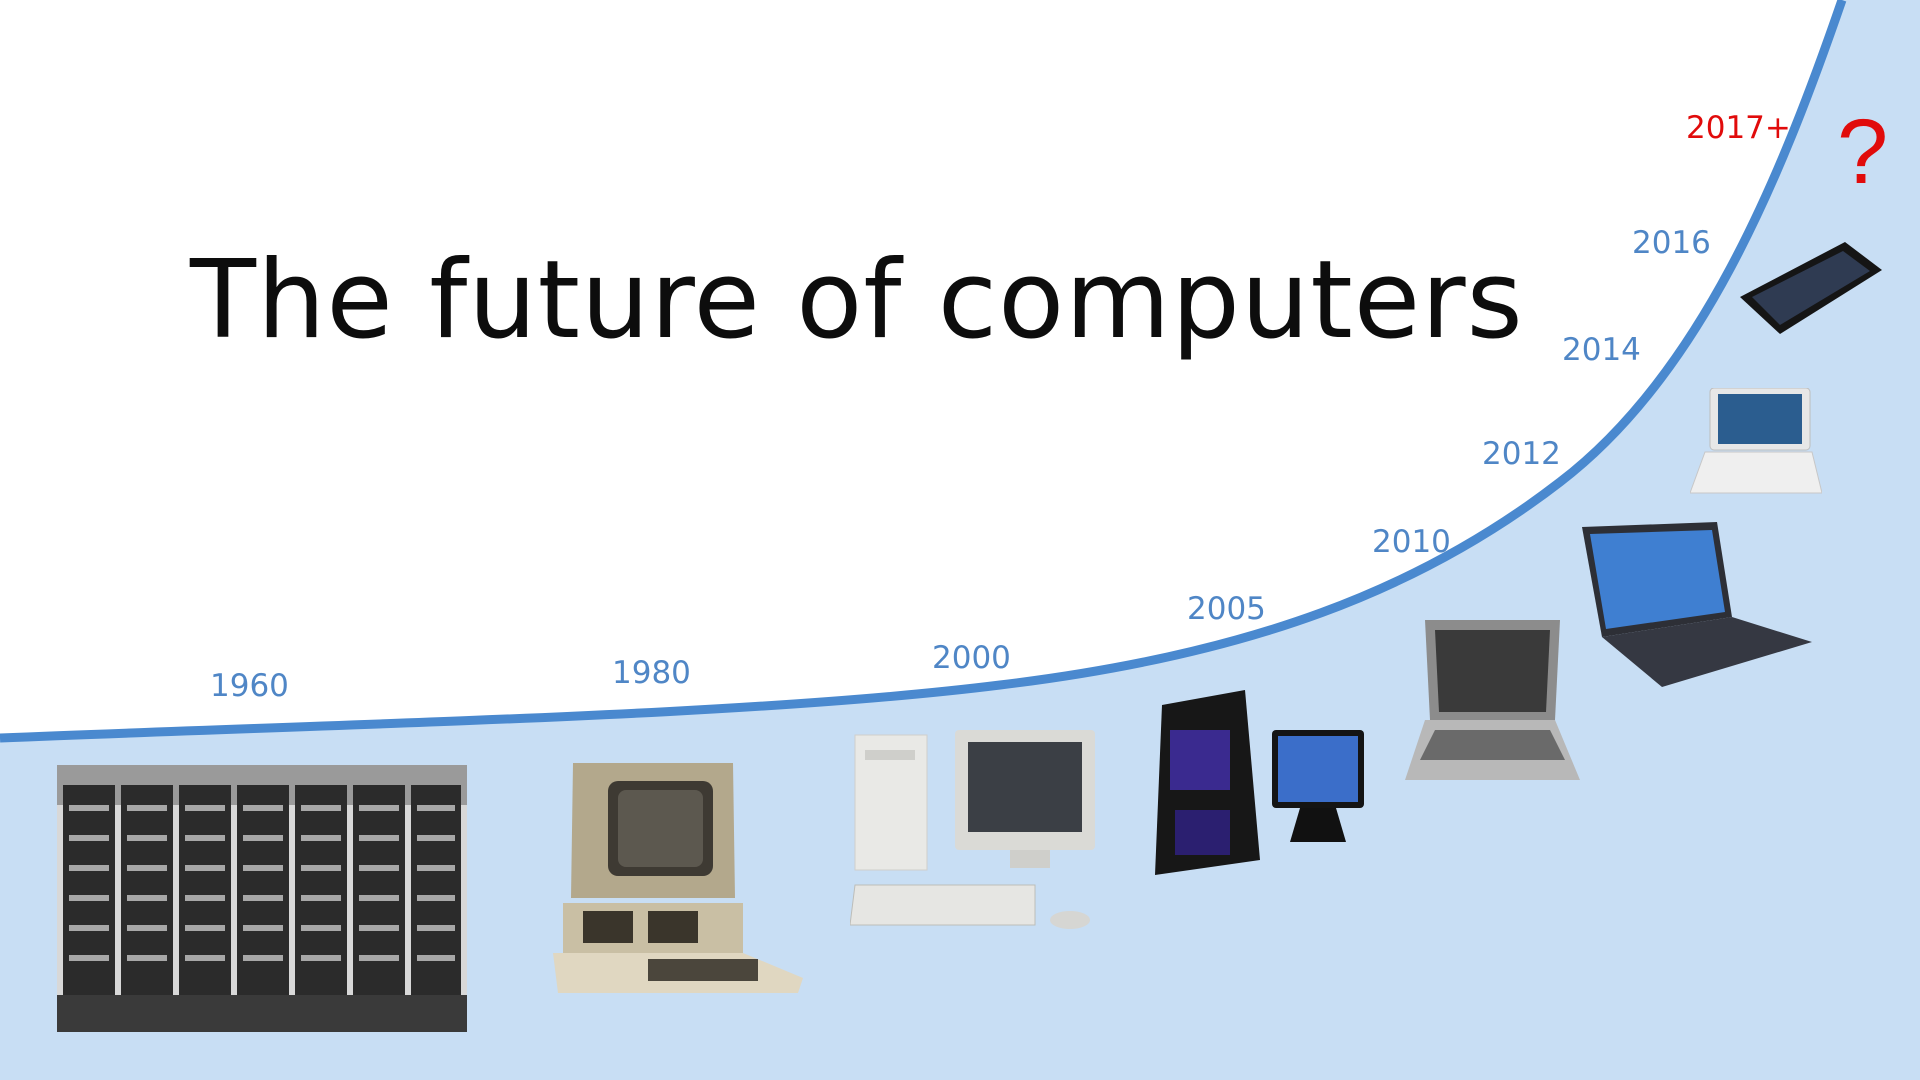 Image resolution: width=1920 pixels, height=1080 pixels. Describe the element at coordinates (1226, 609) in the screenshot. I see `year-label-2005: 2005` at that location.